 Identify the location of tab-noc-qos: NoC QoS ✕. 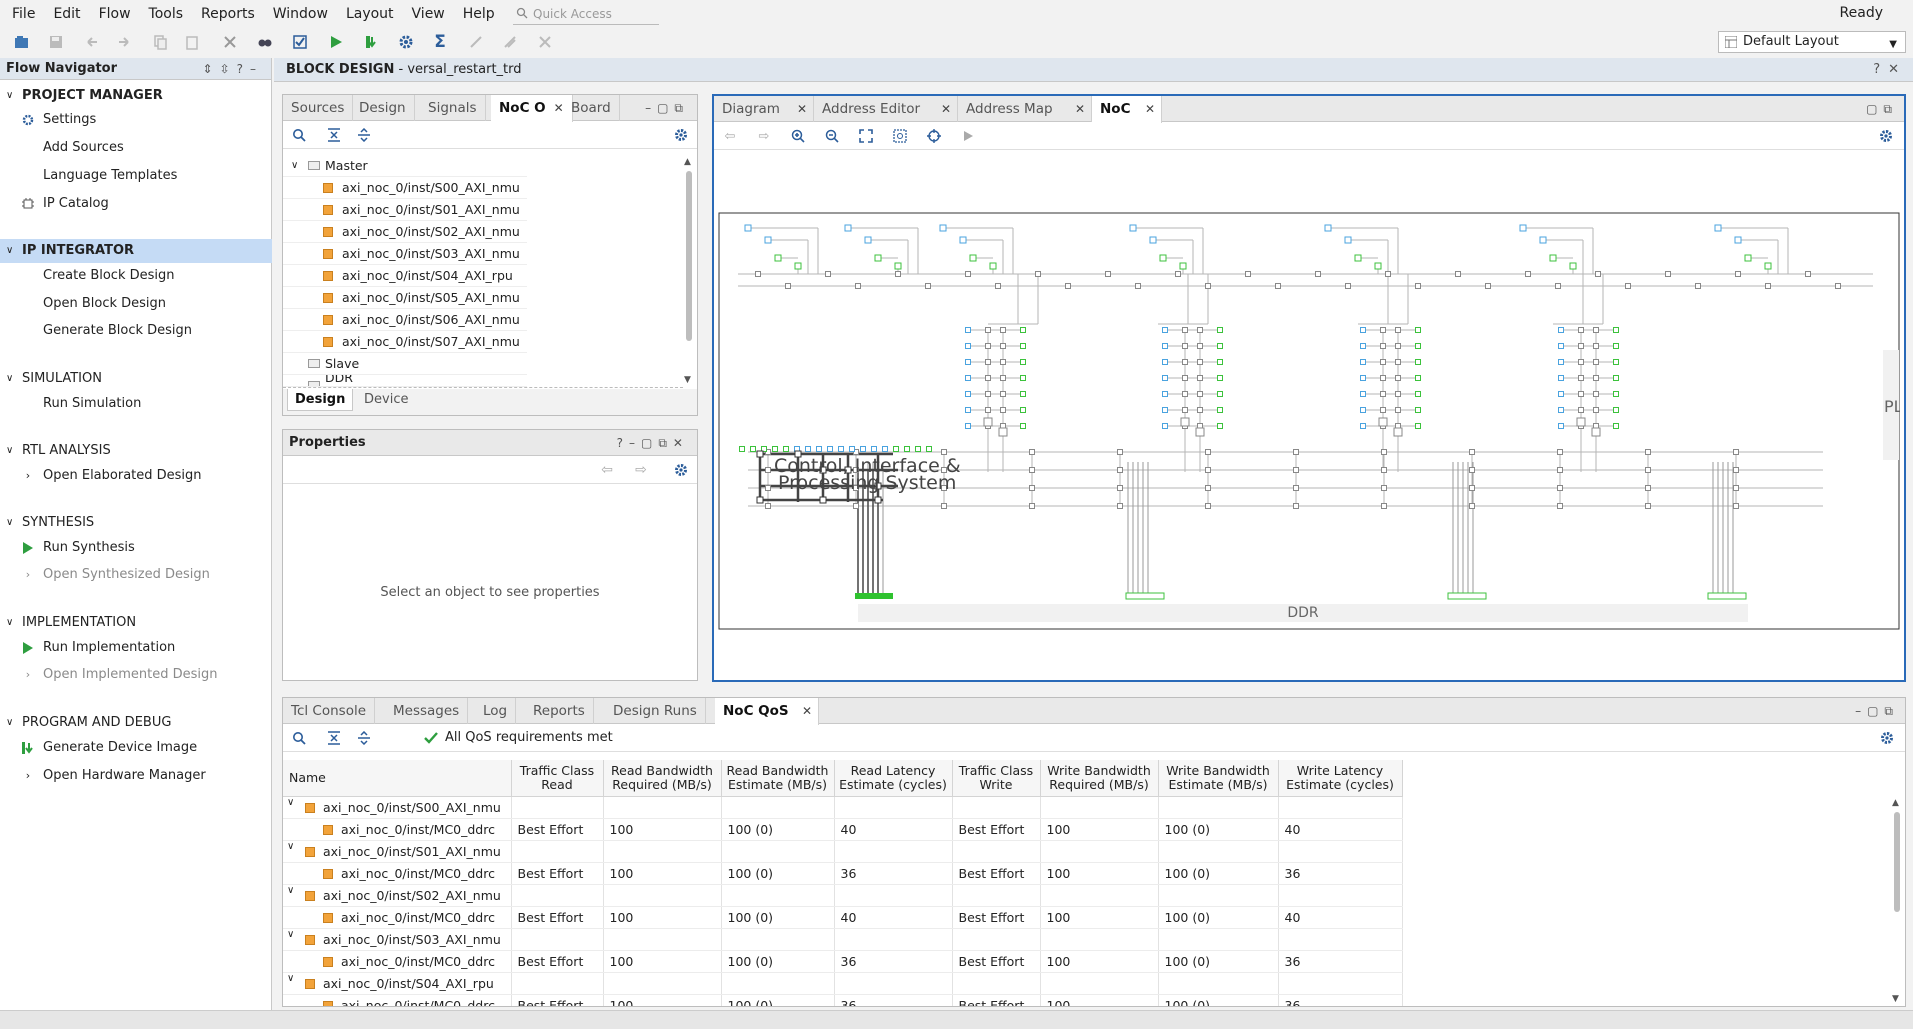
(767, 711).